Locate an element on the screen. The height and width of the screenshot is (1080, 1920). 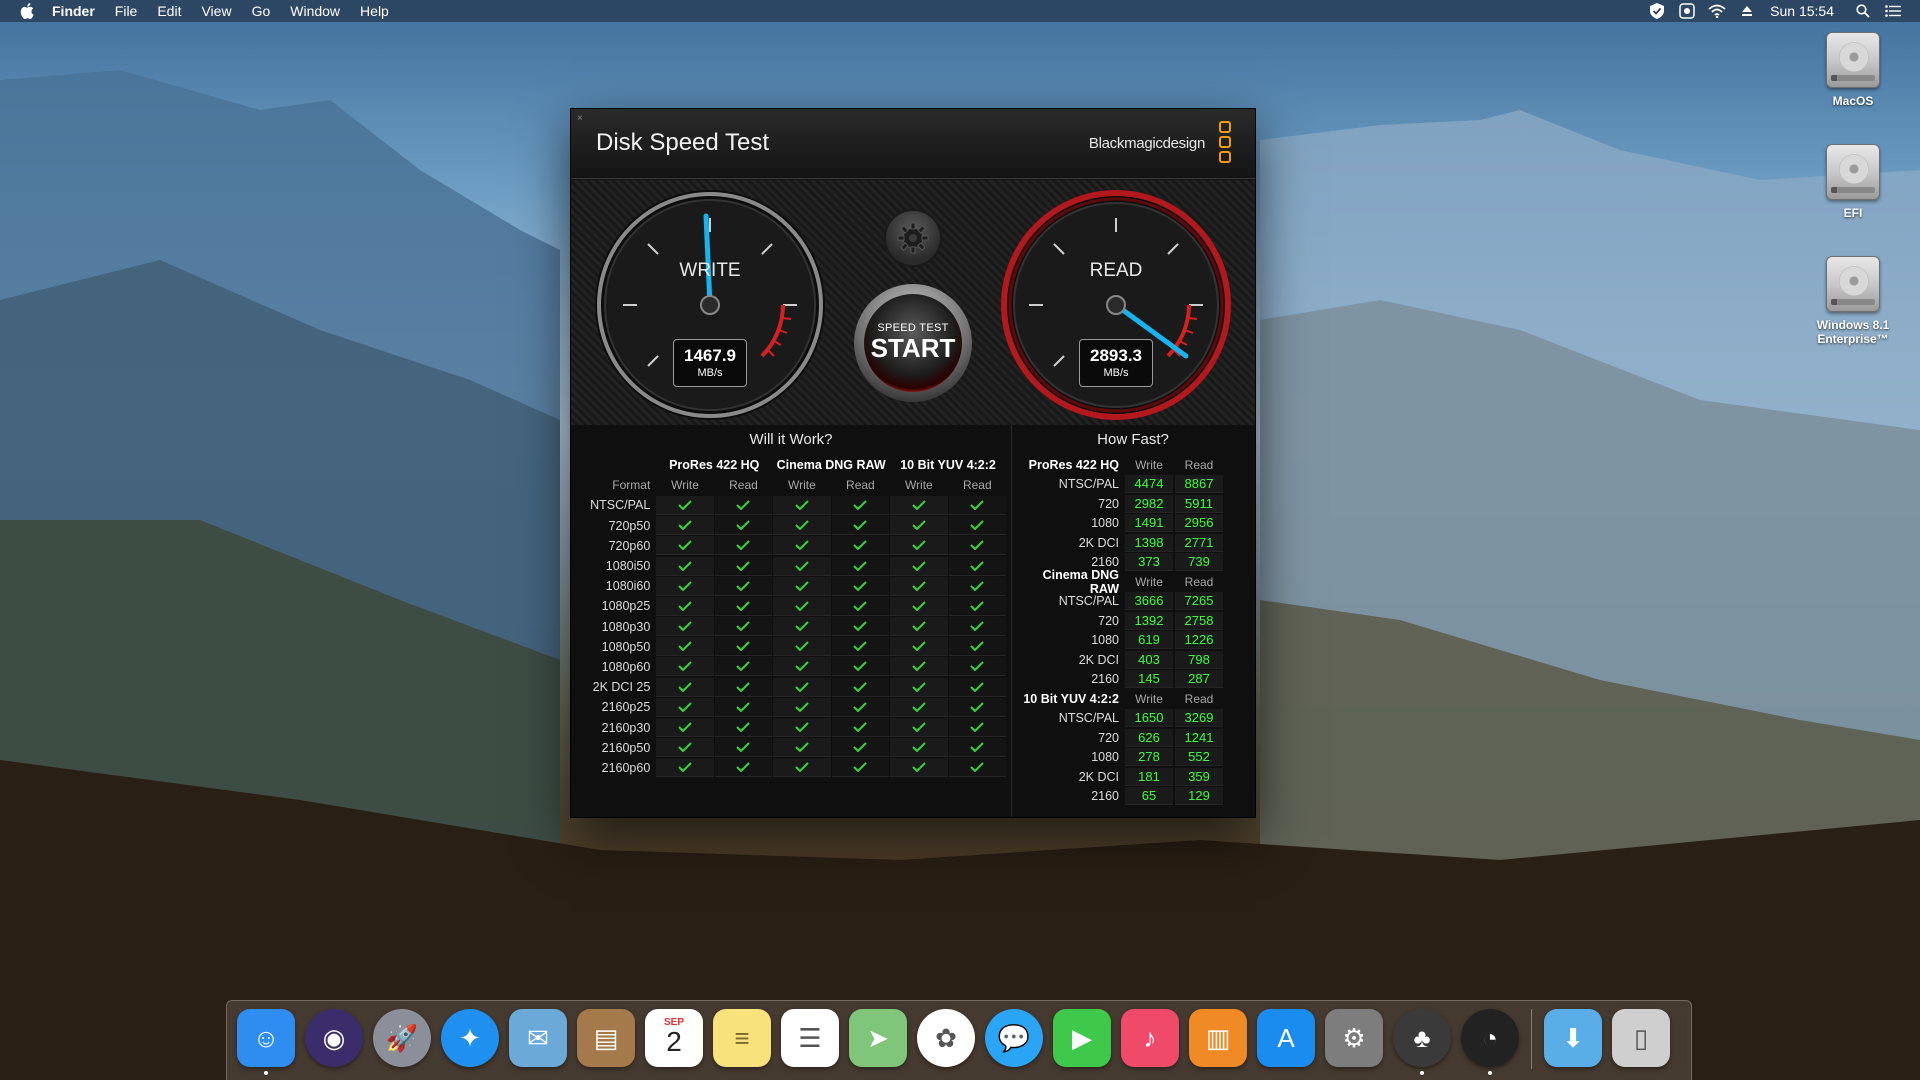
notification-center-icon is located at coordinates (1893, 11).